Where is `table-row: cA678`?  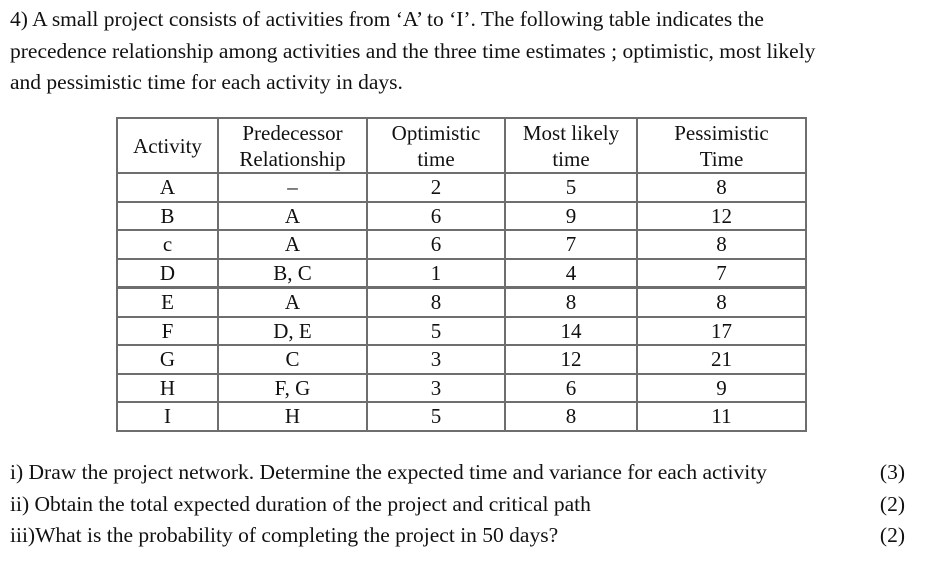 table-row: cA678 is located at coordinates (461, 244).